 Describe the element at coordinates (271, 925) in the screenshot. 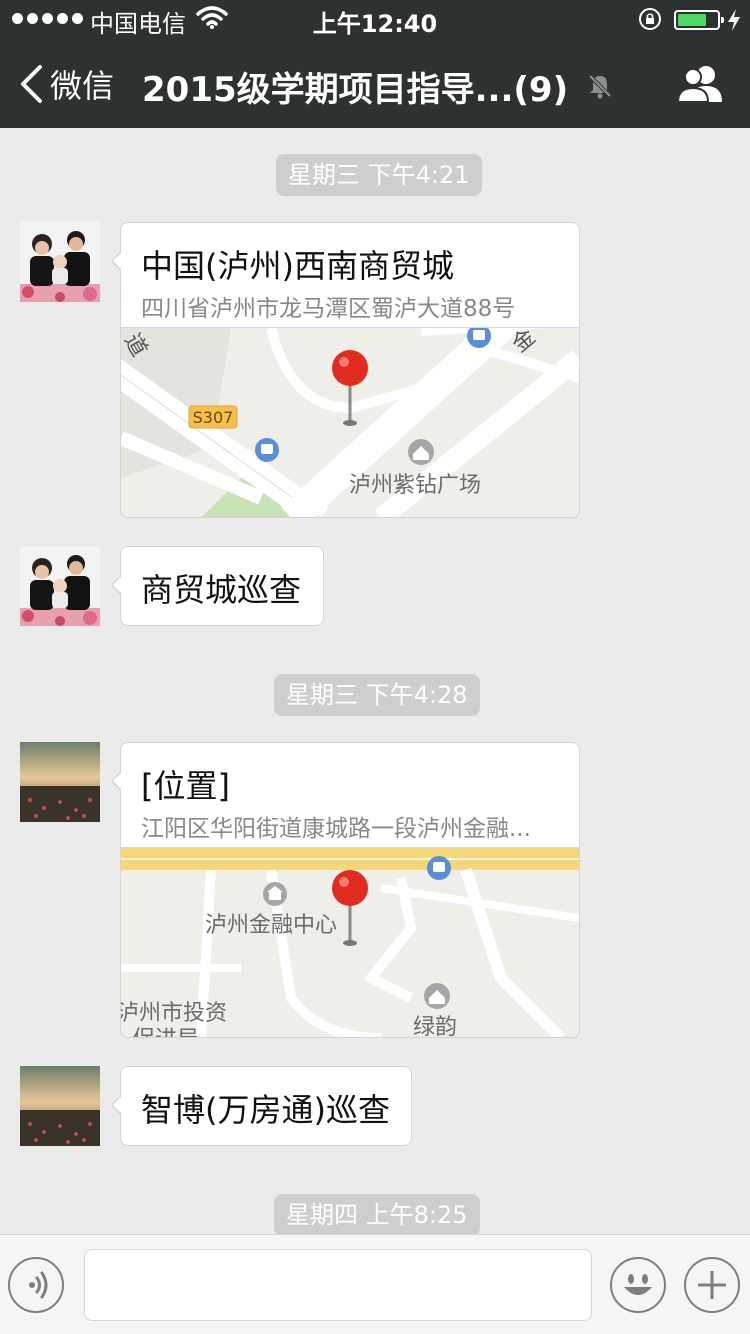

I see `map-poi-label: 泸州金融中心` at that location.